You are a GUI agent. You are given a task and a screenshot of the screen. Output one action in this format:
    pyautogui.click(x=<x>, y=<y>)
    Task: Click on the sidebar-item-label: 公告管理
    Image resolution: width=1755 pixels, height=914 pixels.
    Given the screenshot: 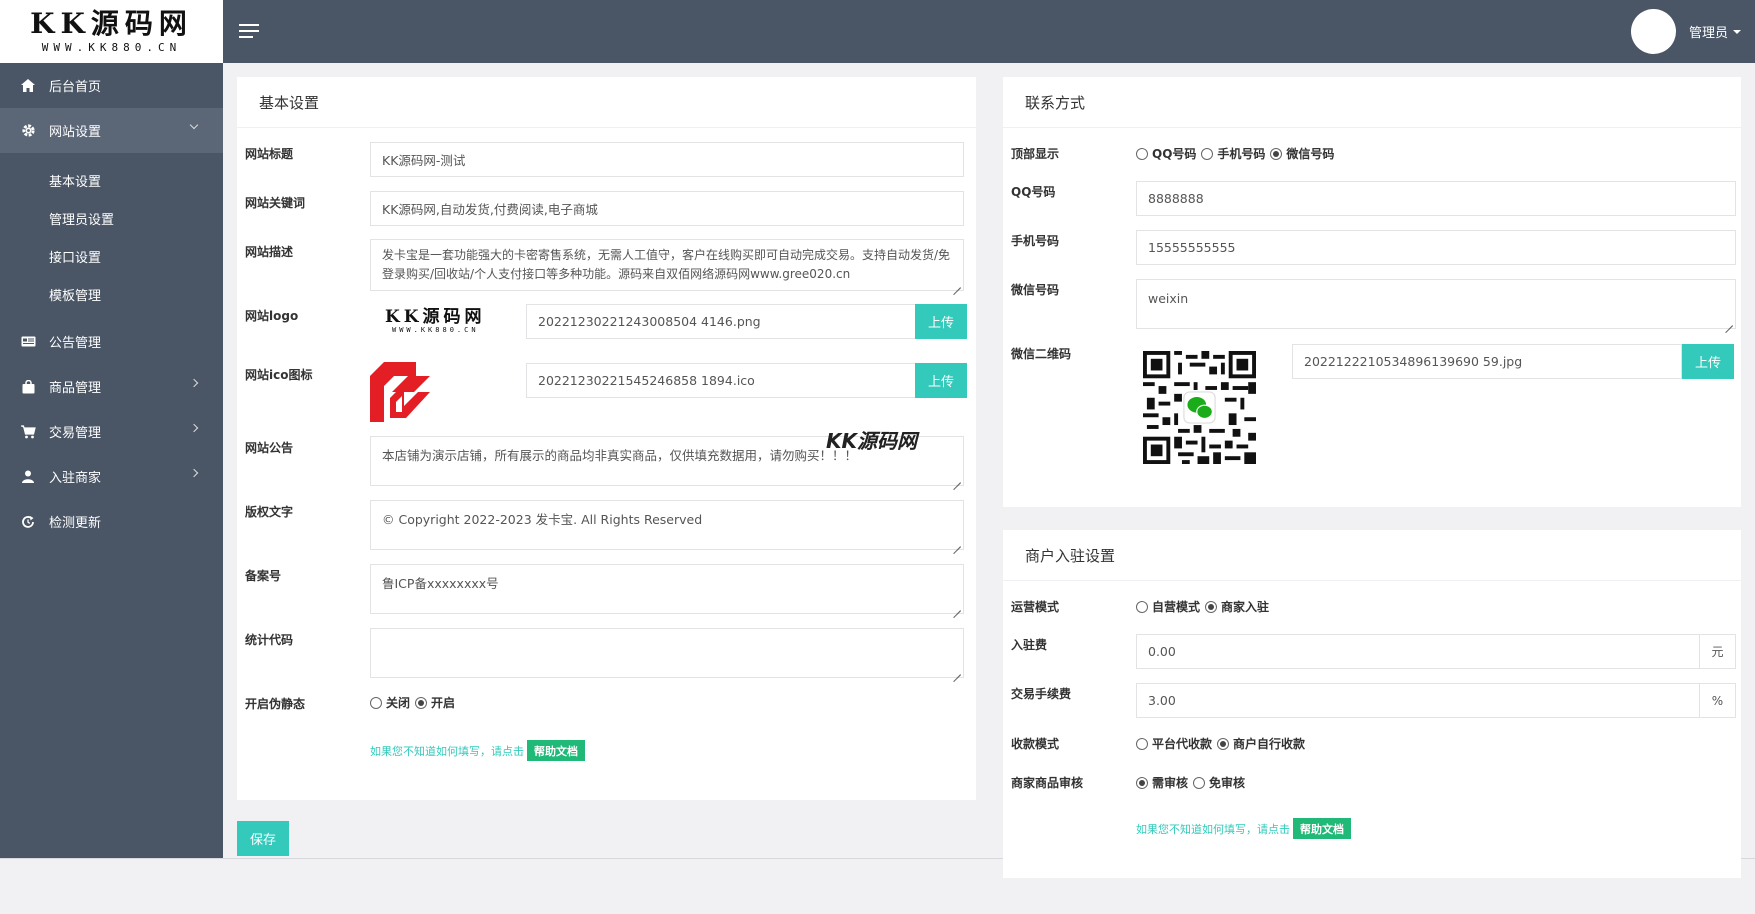 What is the action you would take?
    pyautogui.click(x=75, y=343)
    